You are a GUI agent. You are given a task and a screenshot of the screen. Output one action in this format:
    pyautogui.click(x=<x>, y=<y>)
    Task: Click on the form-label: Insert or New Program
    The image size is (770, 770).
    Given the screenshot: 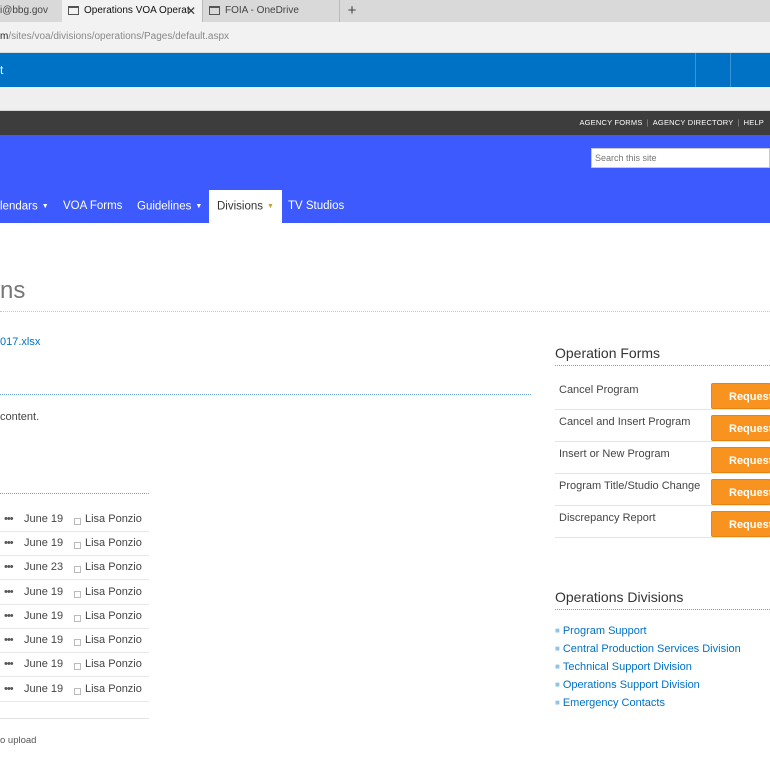 What is the action you would take?
    pyautogui.click(x=614, y=454)
    